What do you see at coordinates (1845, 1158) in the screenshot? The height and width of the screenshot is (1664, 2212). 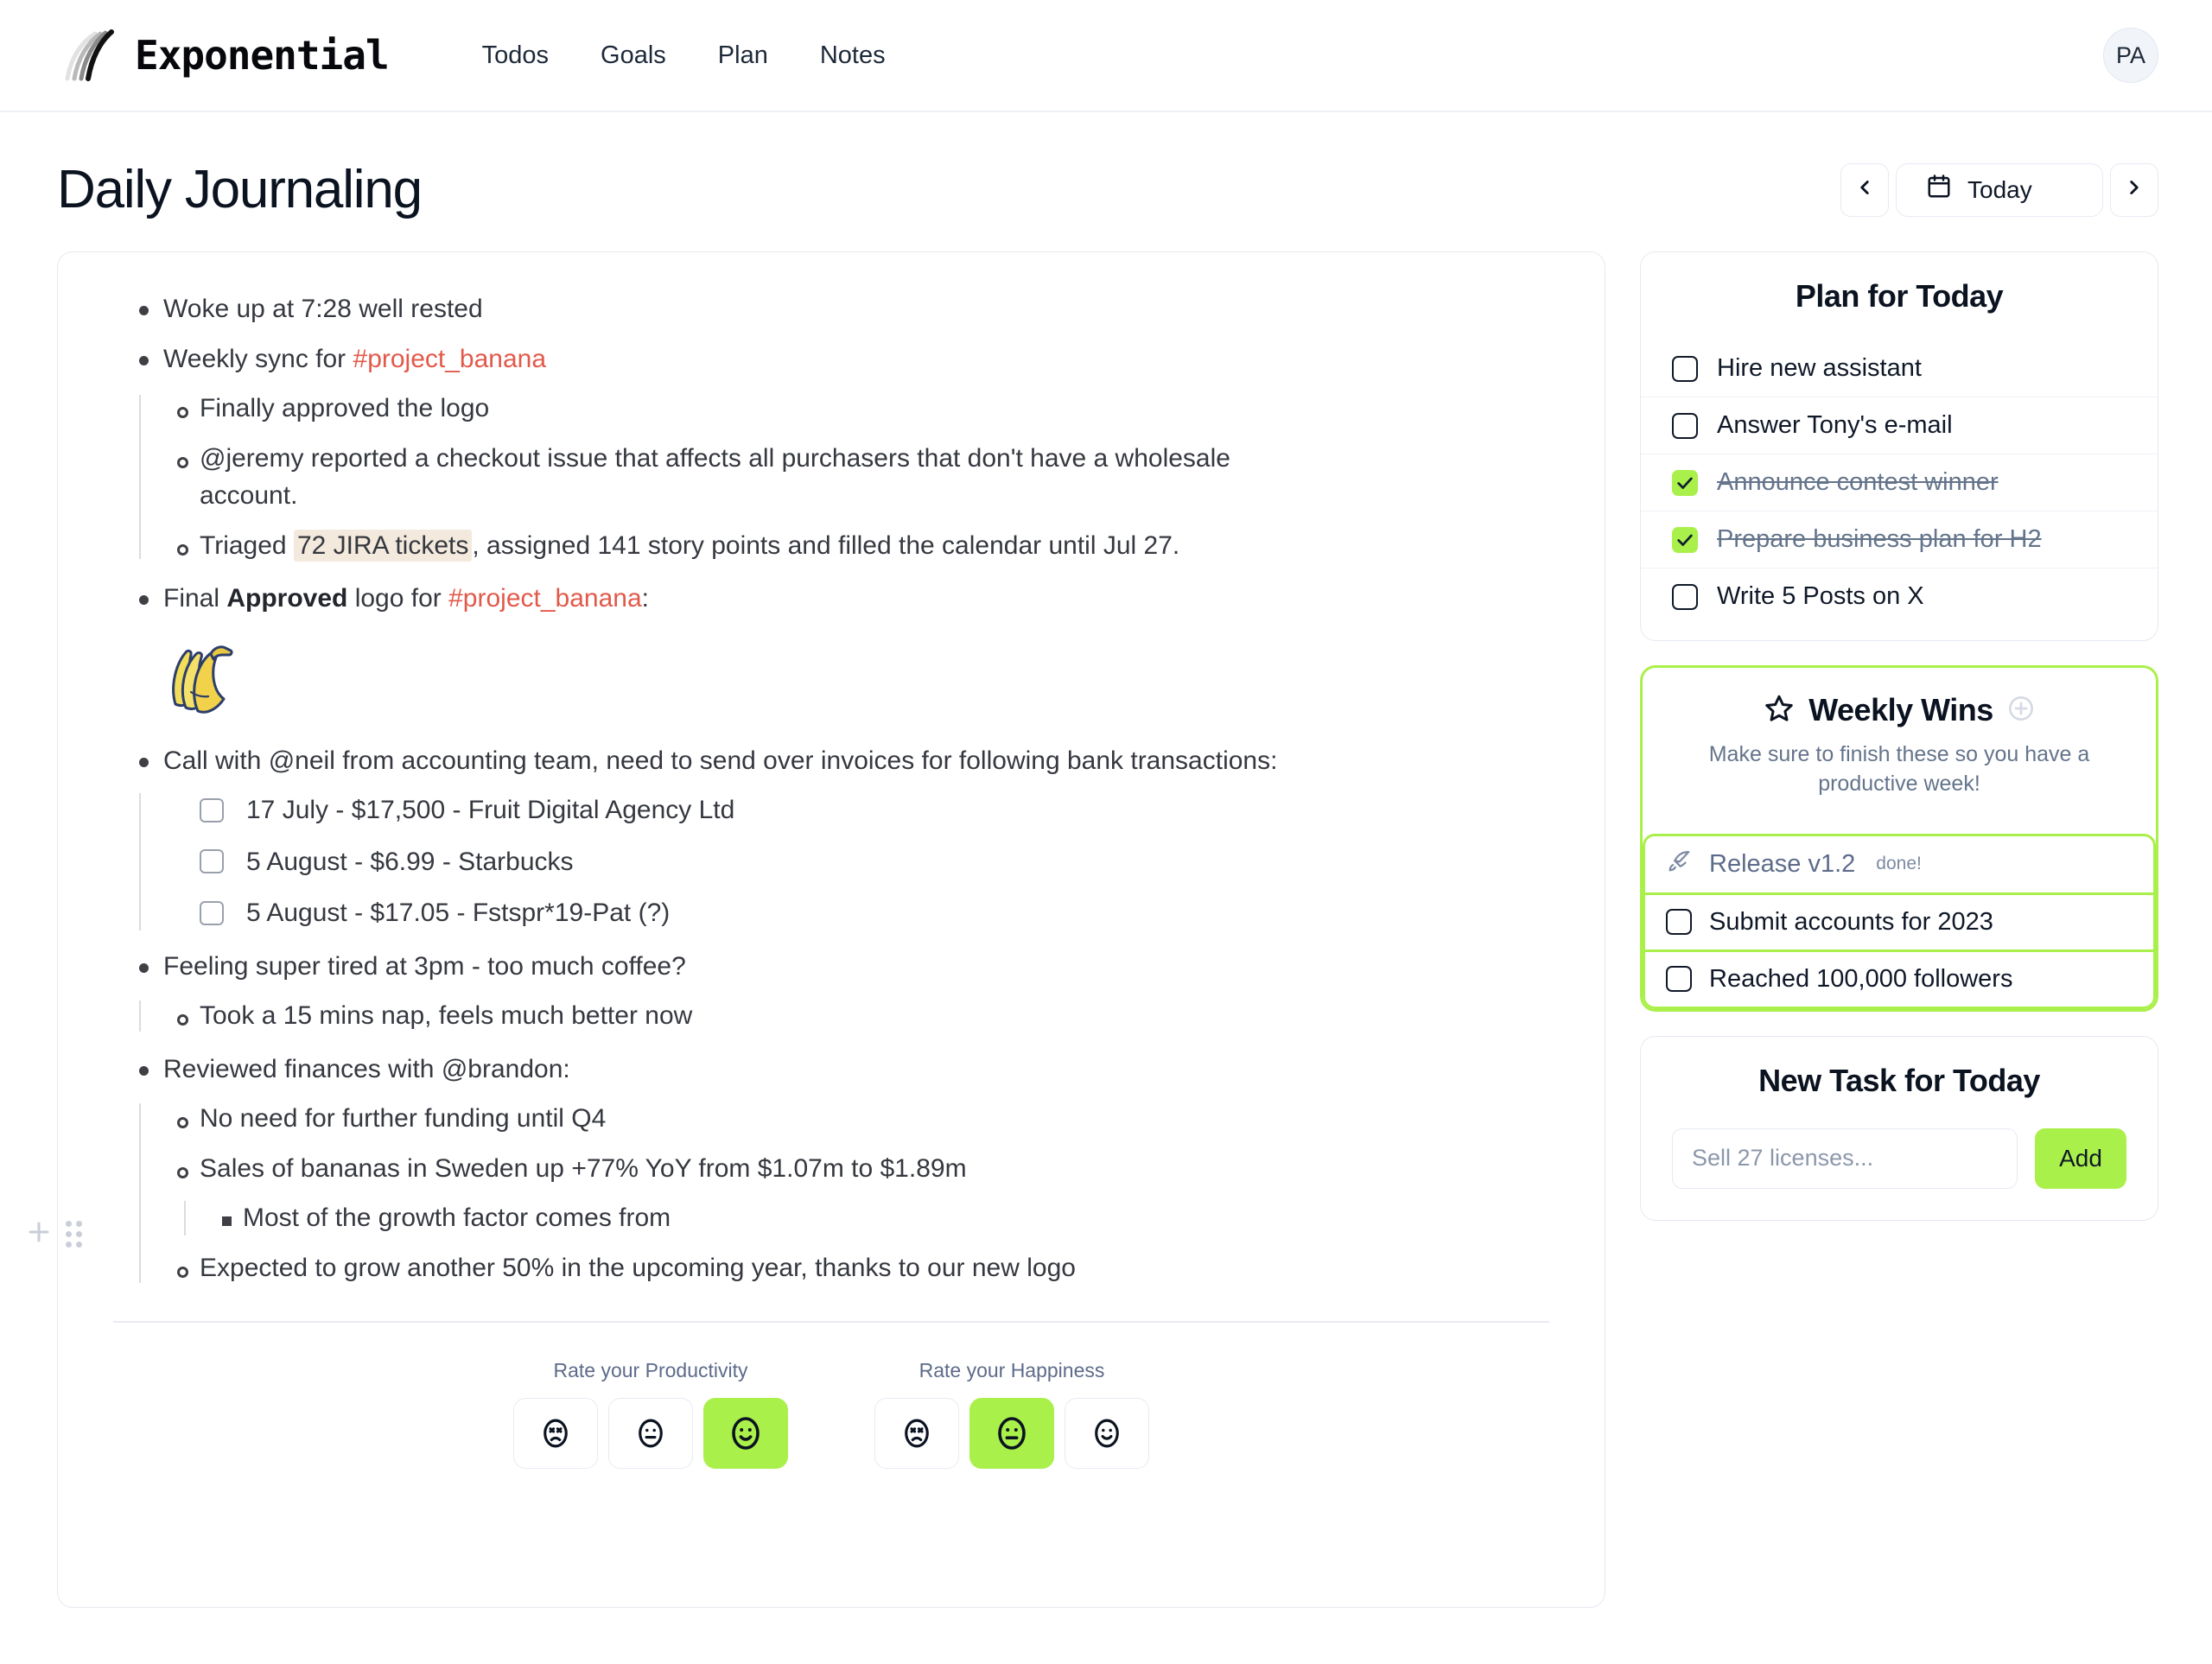 I see `new-task-input` at bounding box center [1845, 1158].